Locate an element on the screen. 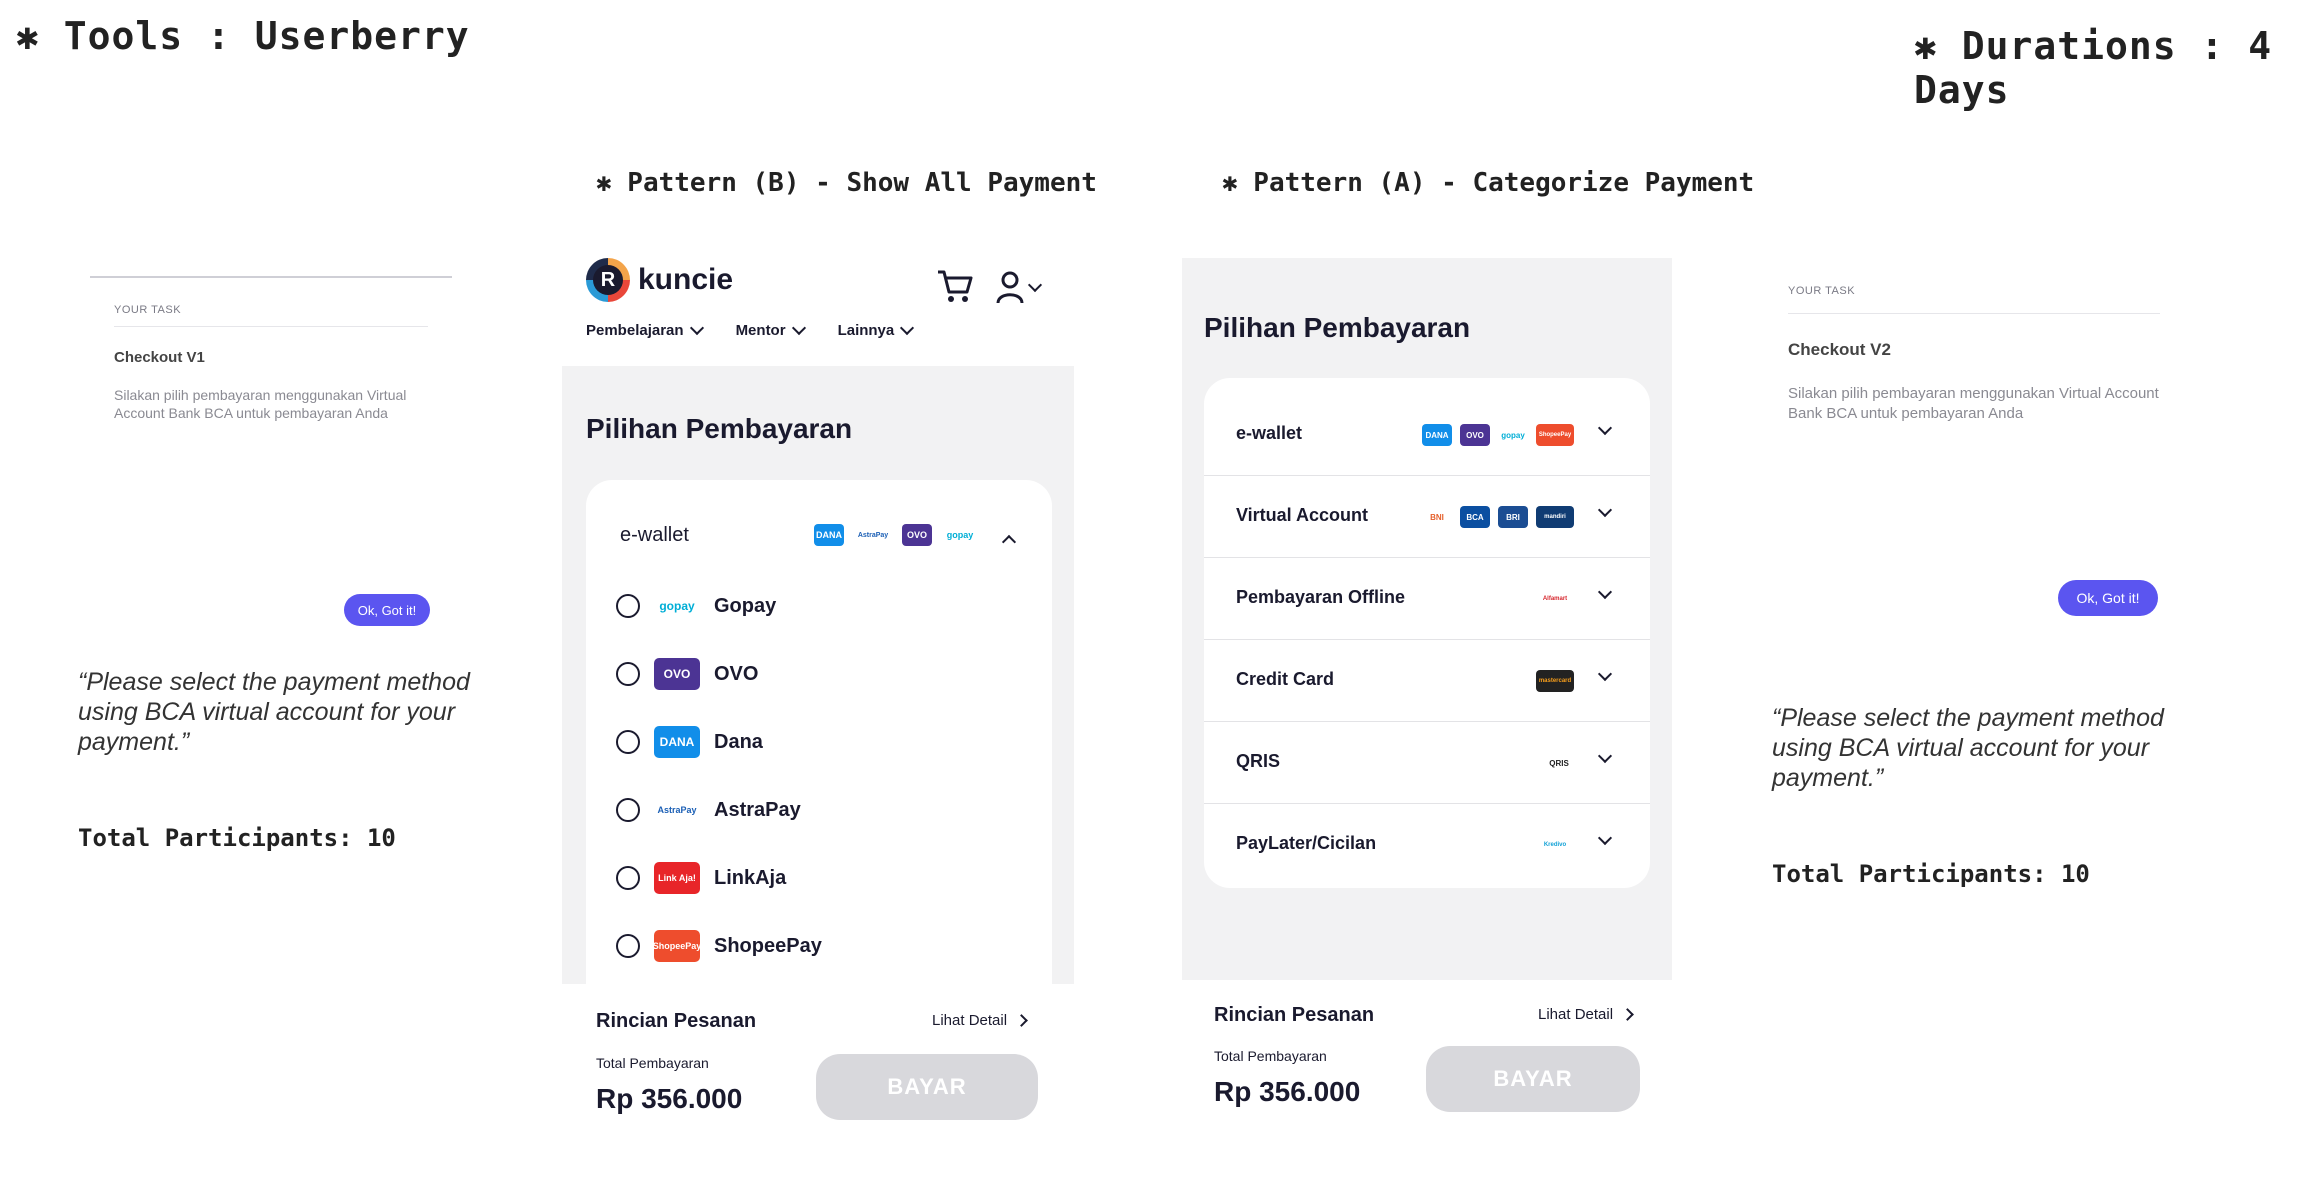 The width and height of the screenshot is (2316, 1200). ok-got-it-button-v1: Ok, Got it! is located at coordinates (387, 610).